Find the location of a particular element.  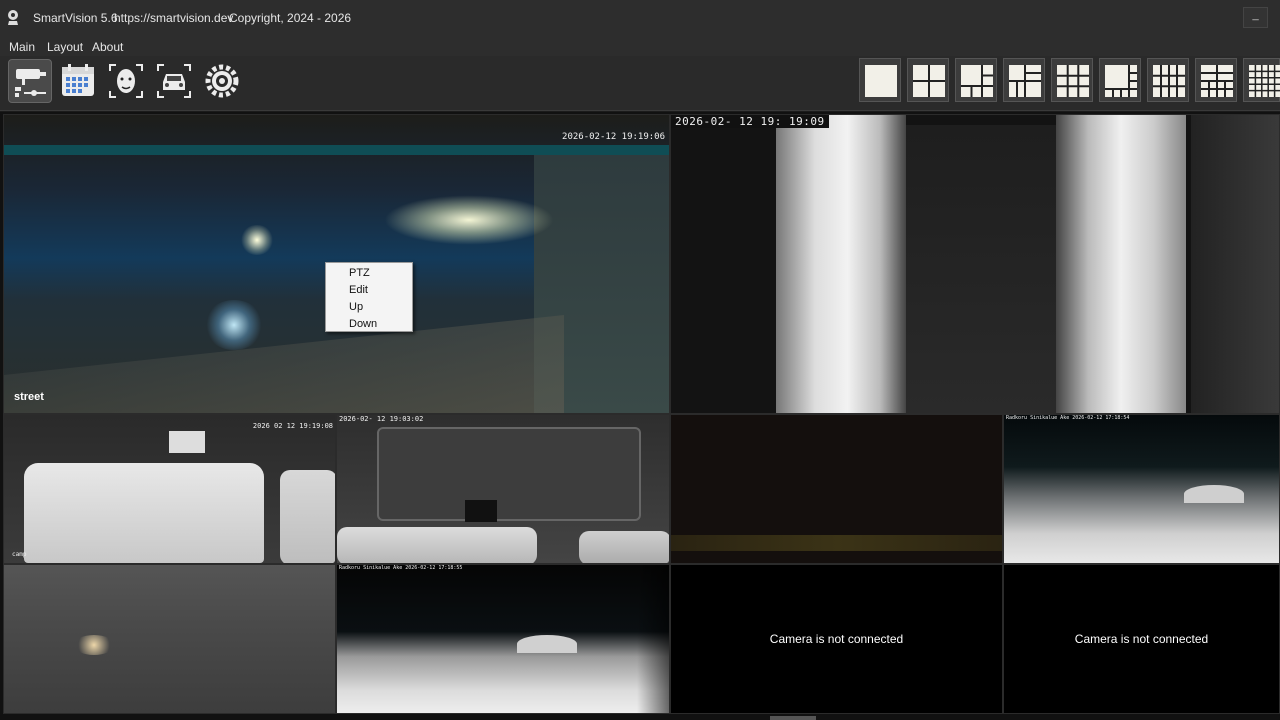

camera-view-9: Camera is not connected is located at coordinates (836, 639).